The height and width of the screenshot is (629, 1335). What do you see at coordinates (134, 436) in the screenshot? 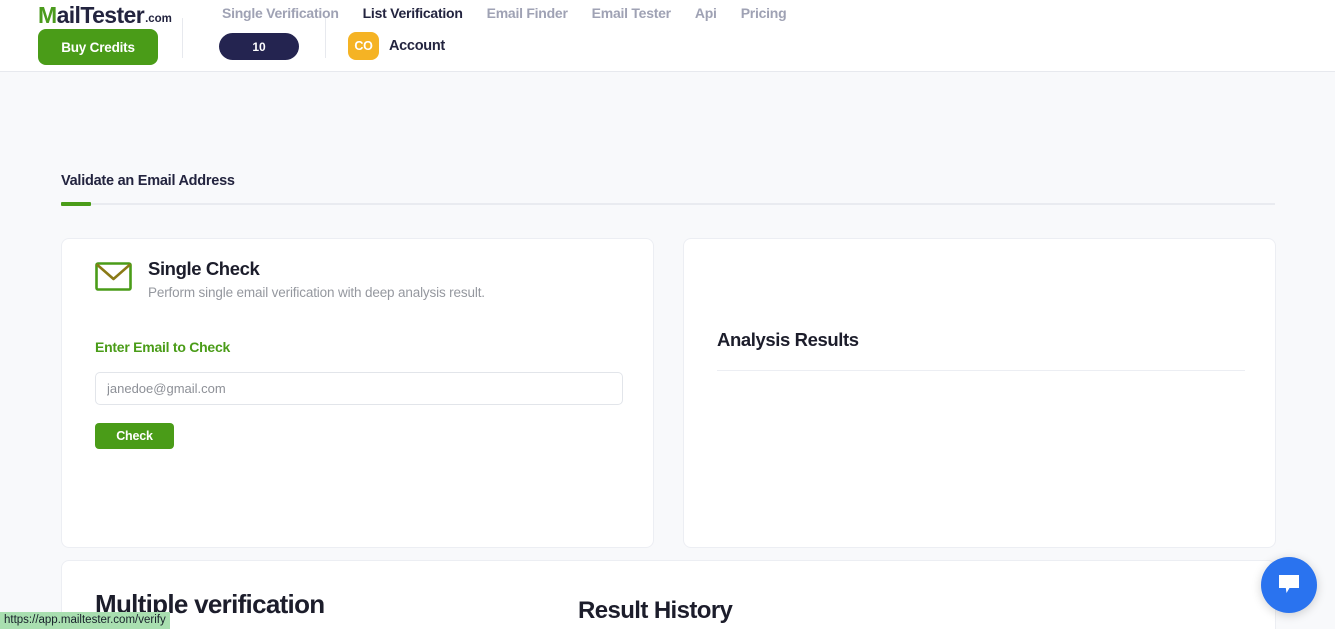
I see `check-button: Check` at bounding box center [134, 436].